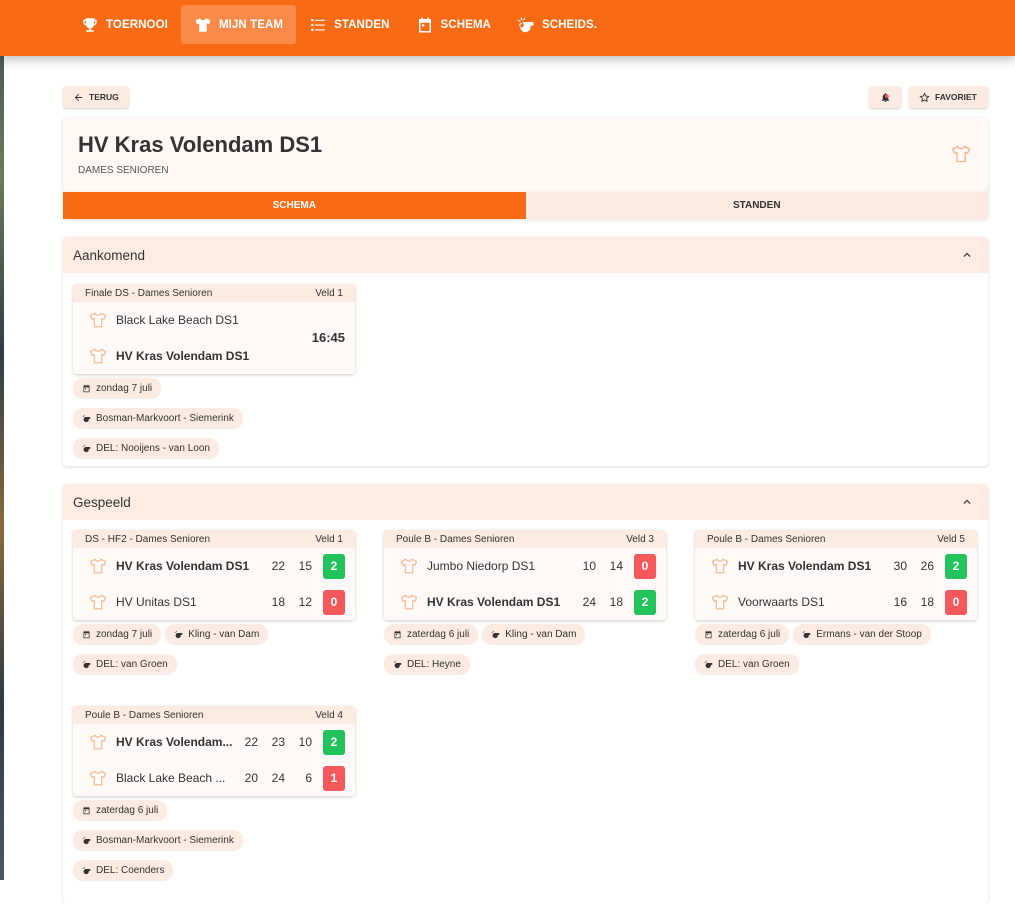  What do you see at coordinates (557, 24) in the screenshot?
I see `nav-item-scheids: SCHEIDS.` at bounding box center [557, 24].